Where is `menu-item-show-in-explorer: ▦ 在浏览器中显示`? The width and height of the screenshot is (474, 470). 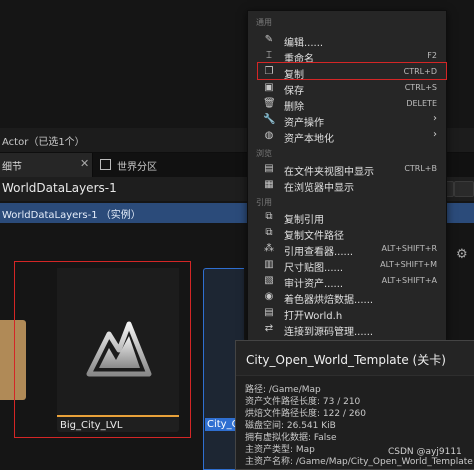 menu-item-show-in-explorer: ▦ 在浏览器中显示 is located at coordinates (347, 185).